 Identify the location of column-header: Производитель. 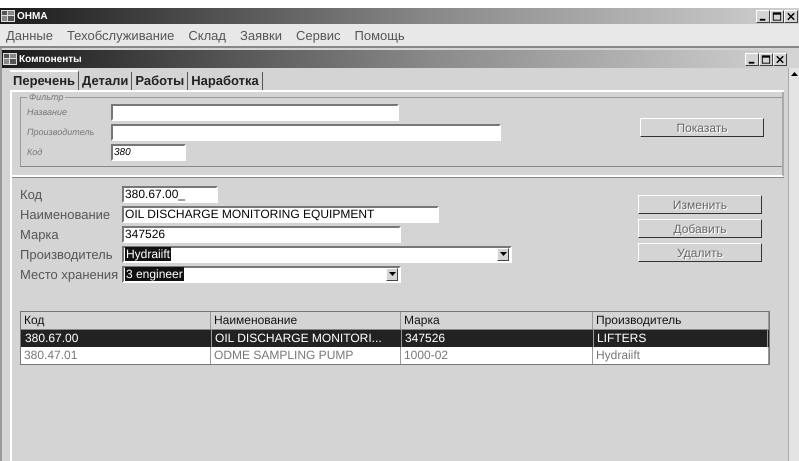
(681, 320).